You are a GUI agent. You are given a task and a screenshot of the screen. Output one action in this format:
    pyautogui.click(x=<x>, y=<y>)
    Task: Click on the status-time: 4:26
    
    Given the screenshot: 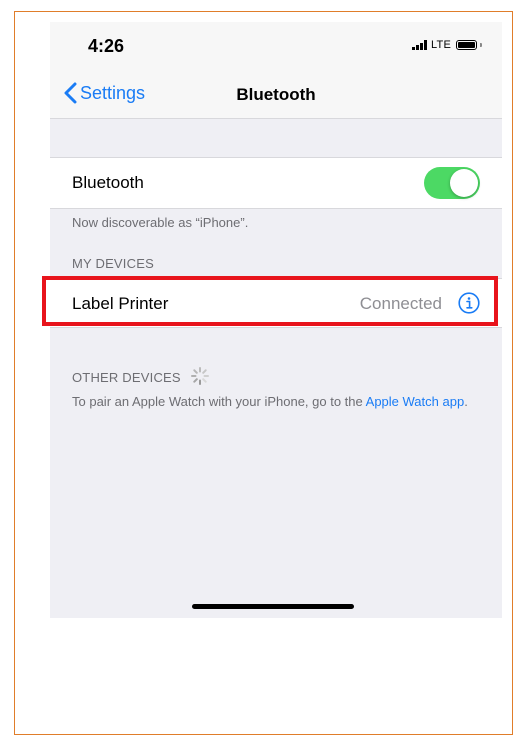 What is the action you would take?
    pyautogui.click(x=106, y=46)
    